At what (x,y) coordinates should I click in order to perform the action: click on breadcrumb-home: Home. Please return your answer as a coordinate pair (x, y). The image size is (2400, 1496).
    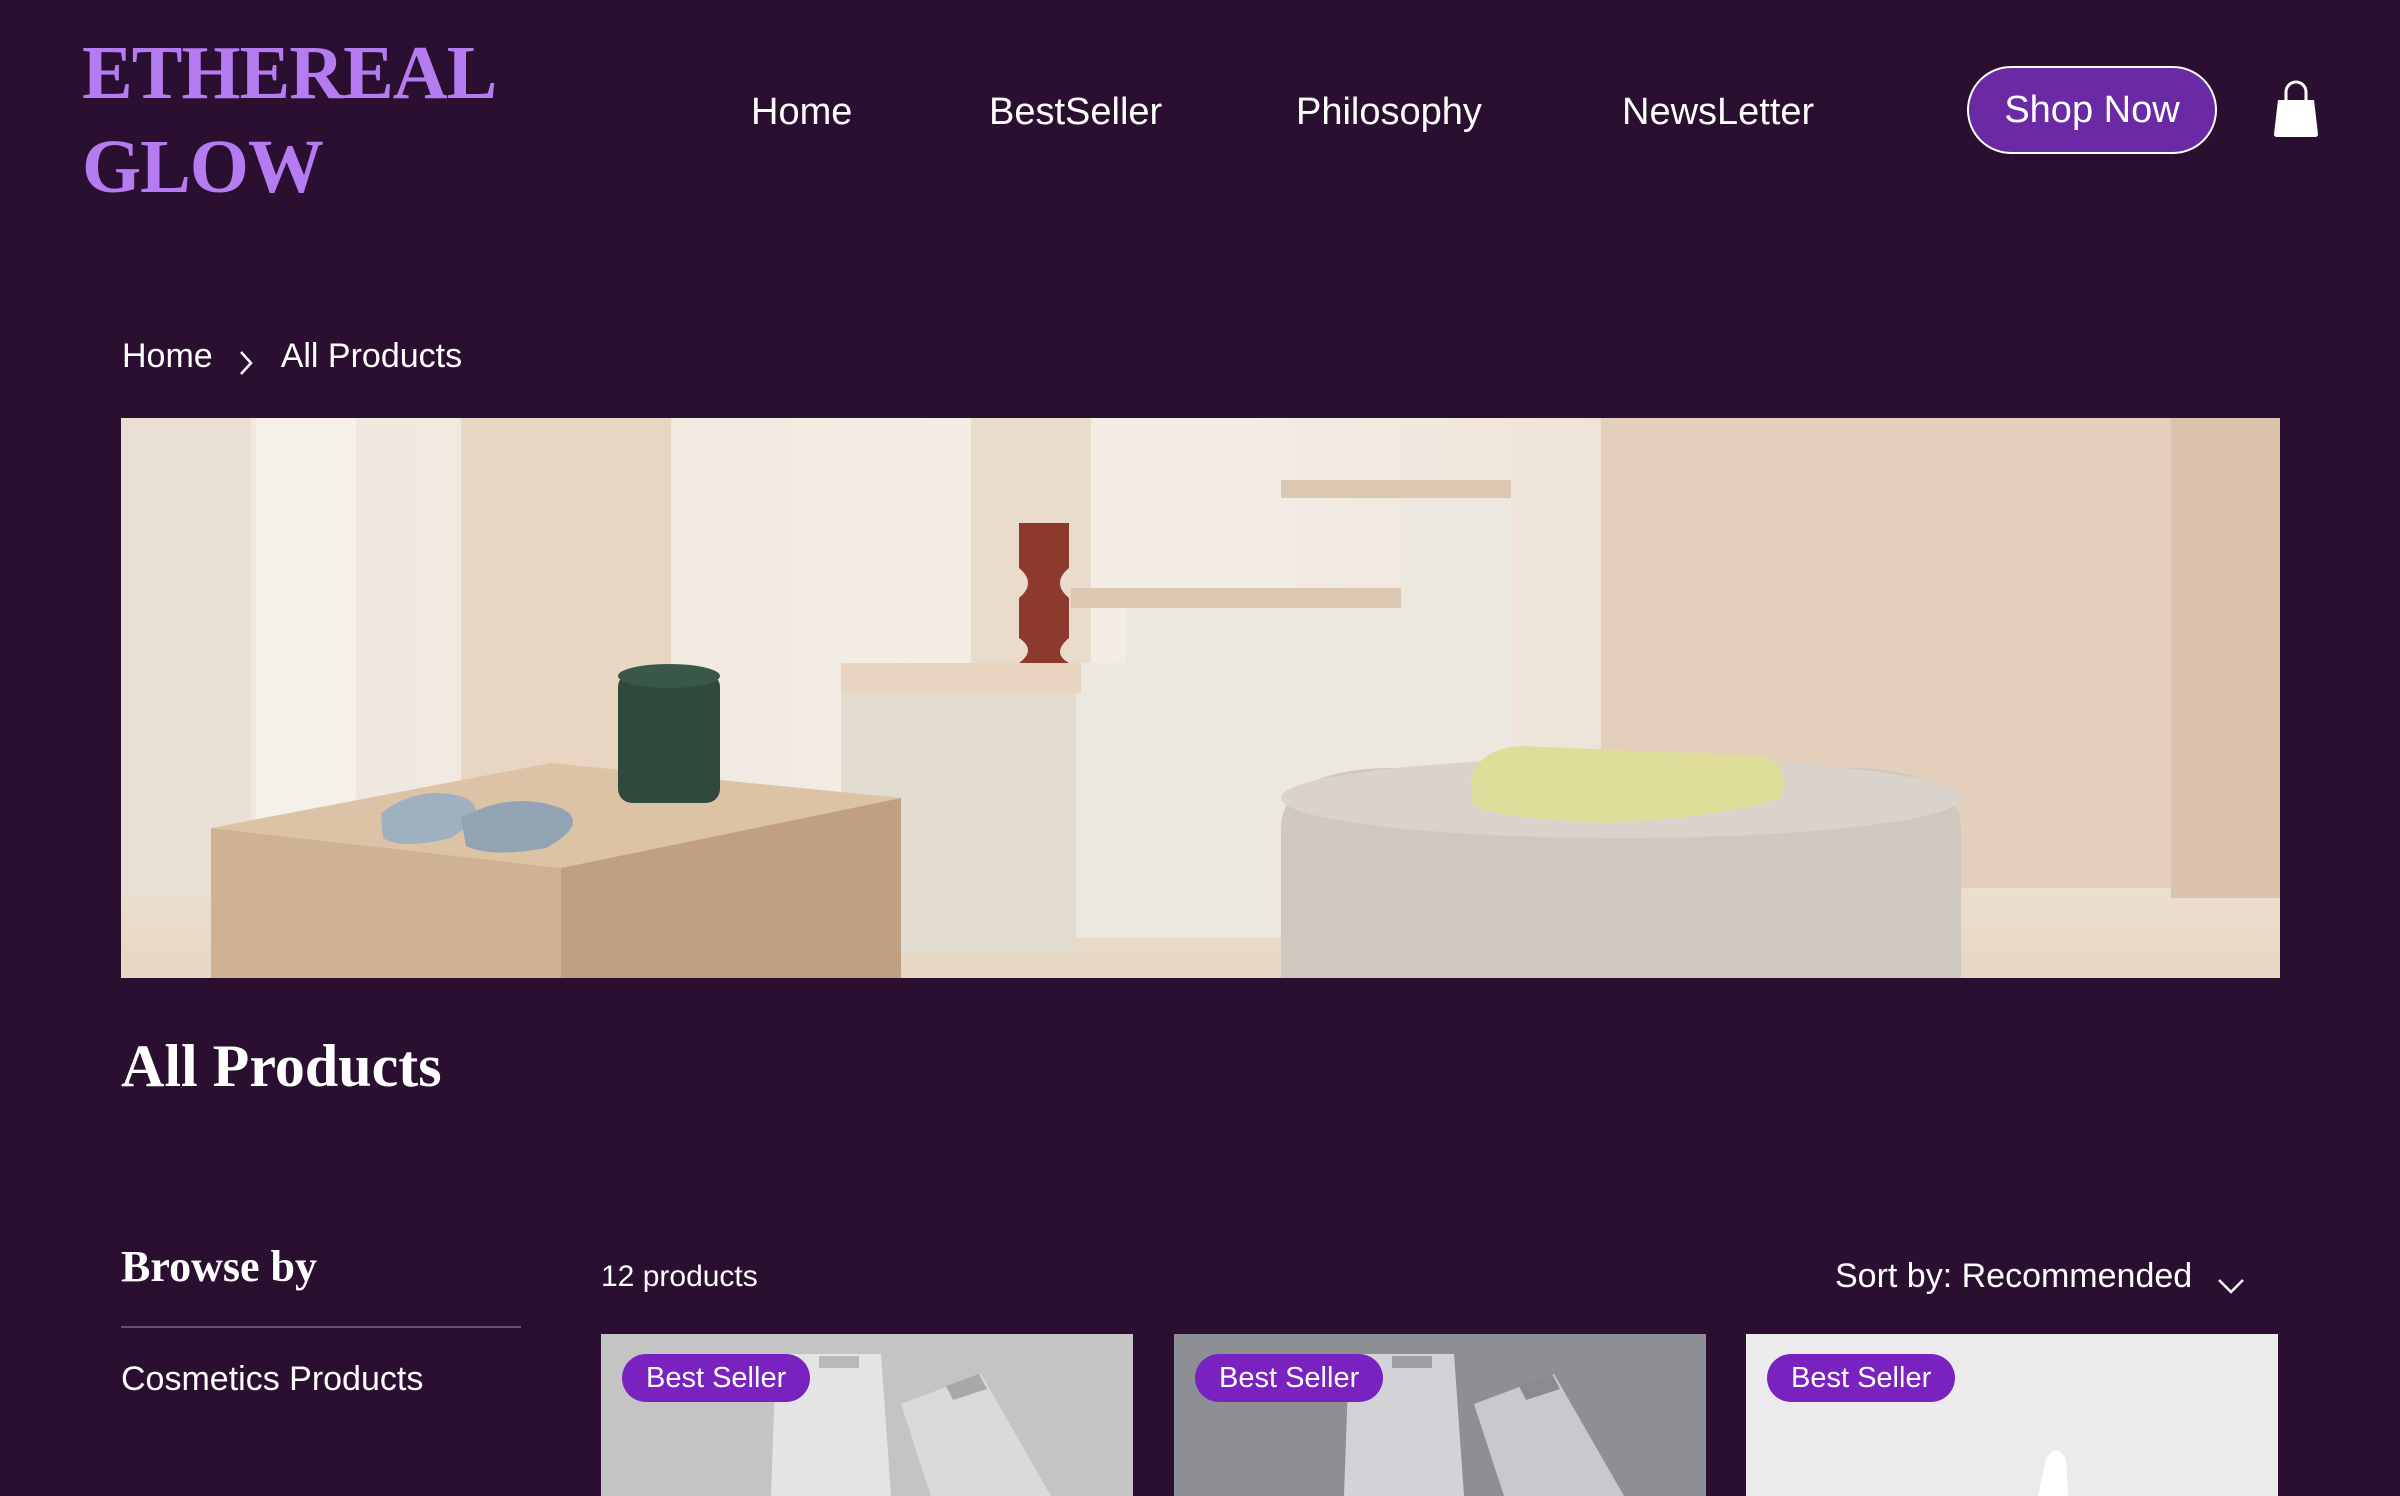
    Looking at the image, I should click on (167, 356).